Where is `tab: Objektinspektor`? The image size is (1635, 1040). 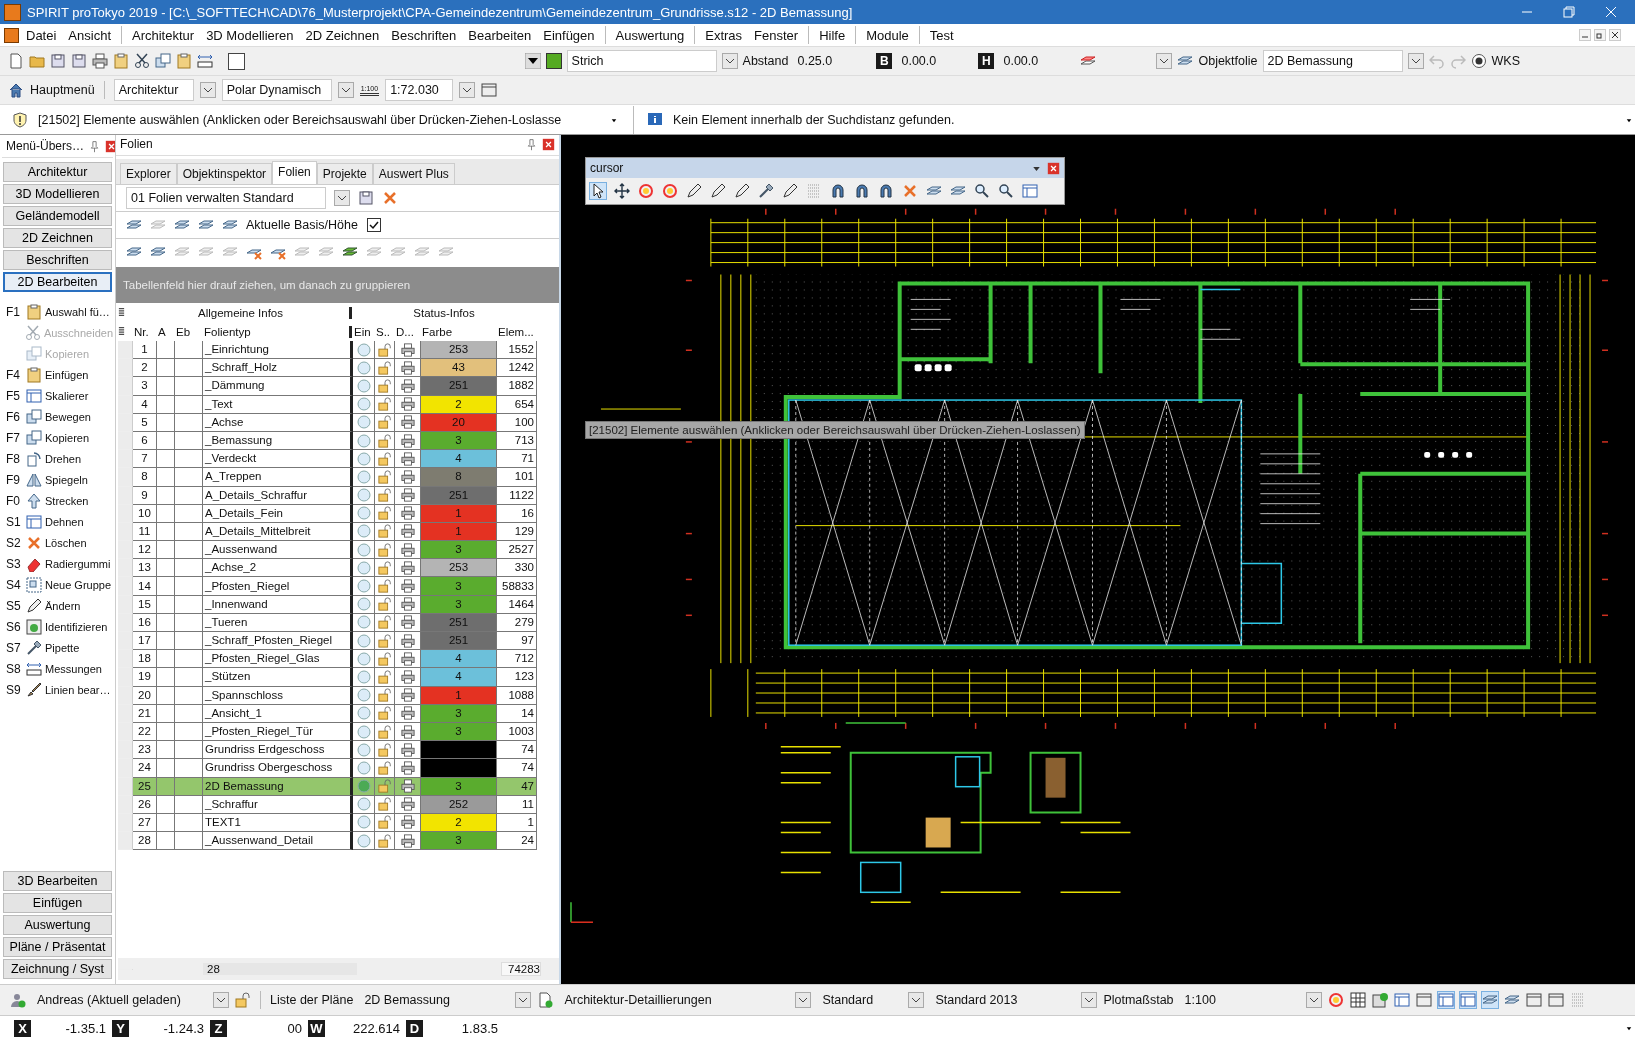 tab: Objektinspektor is located at coordinates (224, 173).